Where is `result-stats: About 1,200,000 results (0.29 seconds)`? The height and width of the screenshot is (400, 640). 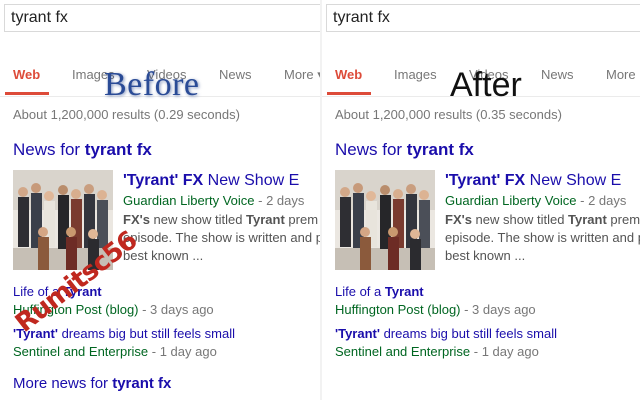 result-stats: About 1,200,000 results (0.29 seconds) is located at coordinates (126, 114).